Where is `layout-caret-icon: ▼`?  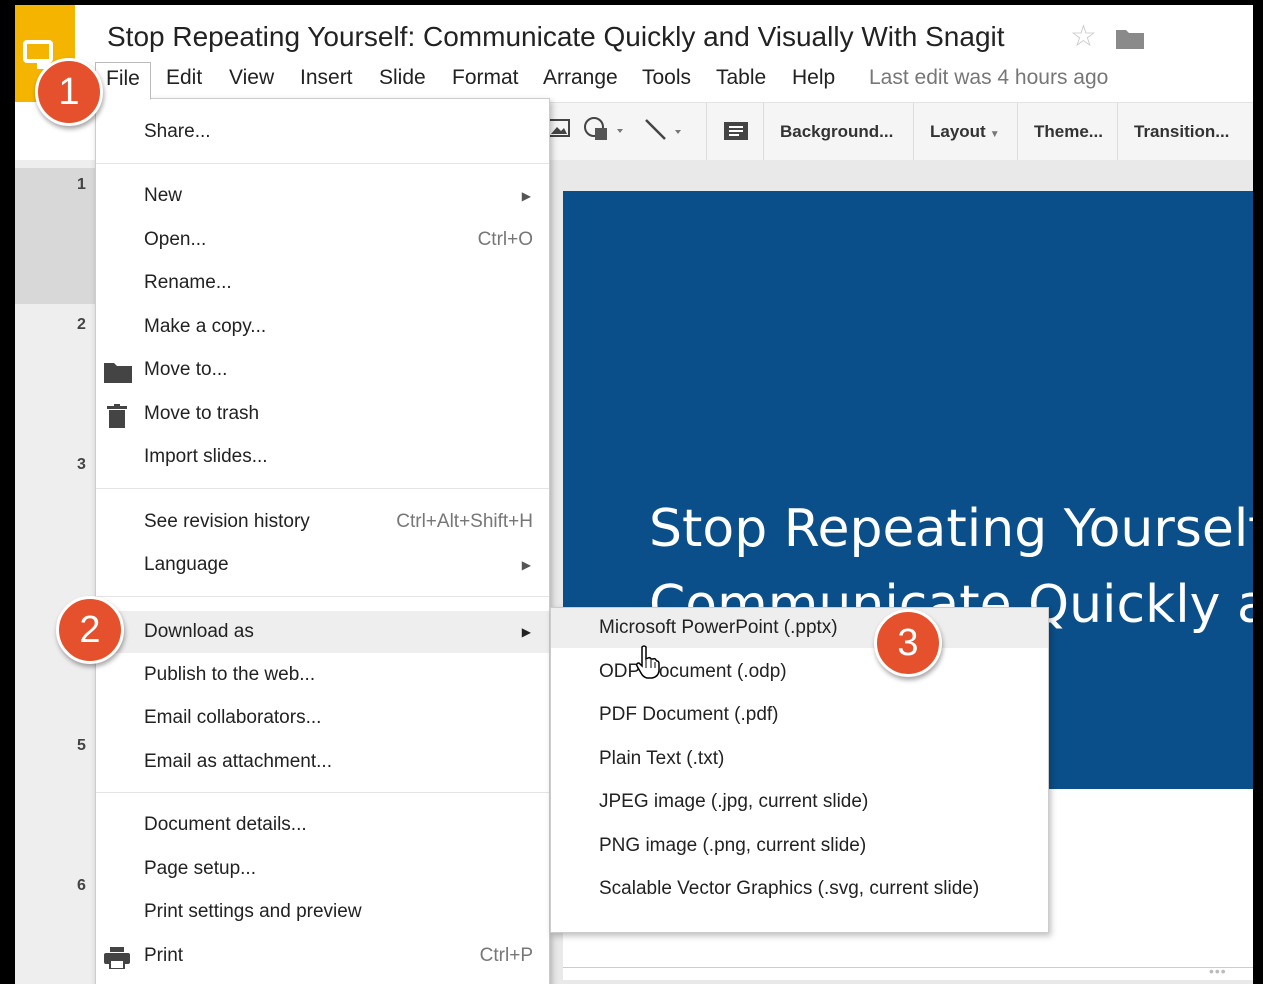 layout-caret-icon: ▼ is located at coordinates (994, 134).